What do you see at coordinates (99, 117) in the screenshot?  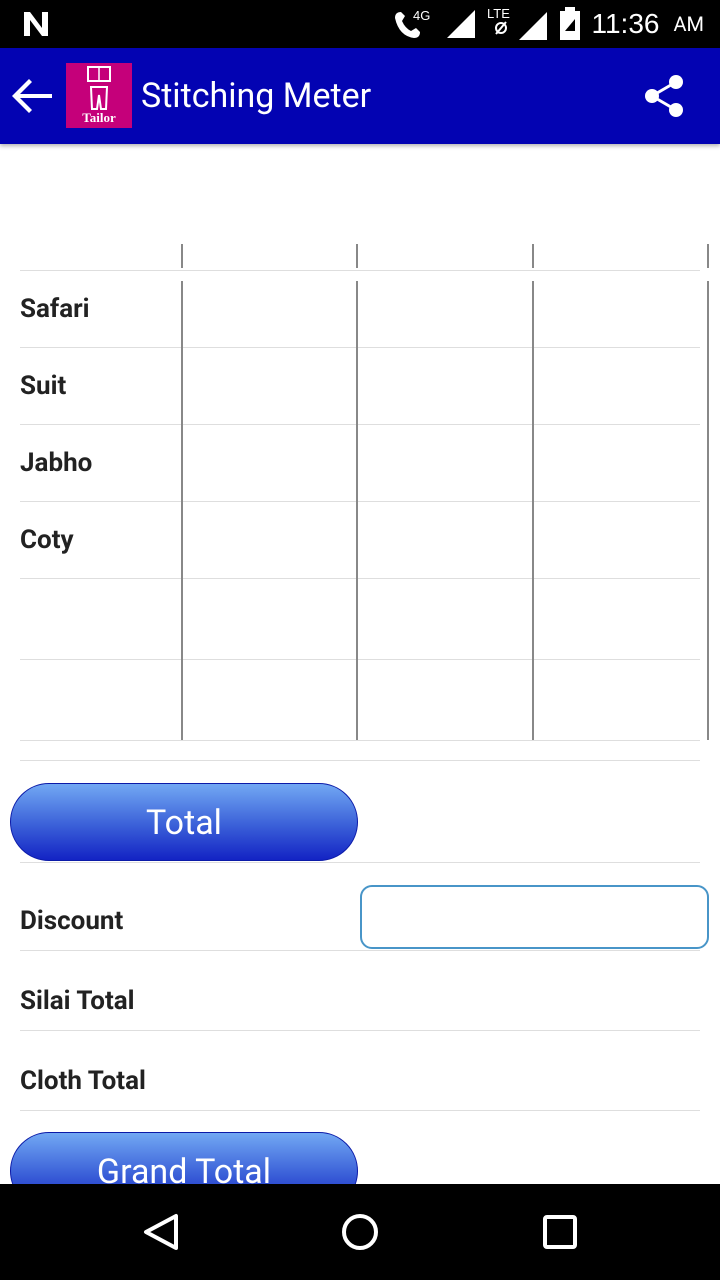 I see `logo-label: Tailor` at bounding box center [99, 117].